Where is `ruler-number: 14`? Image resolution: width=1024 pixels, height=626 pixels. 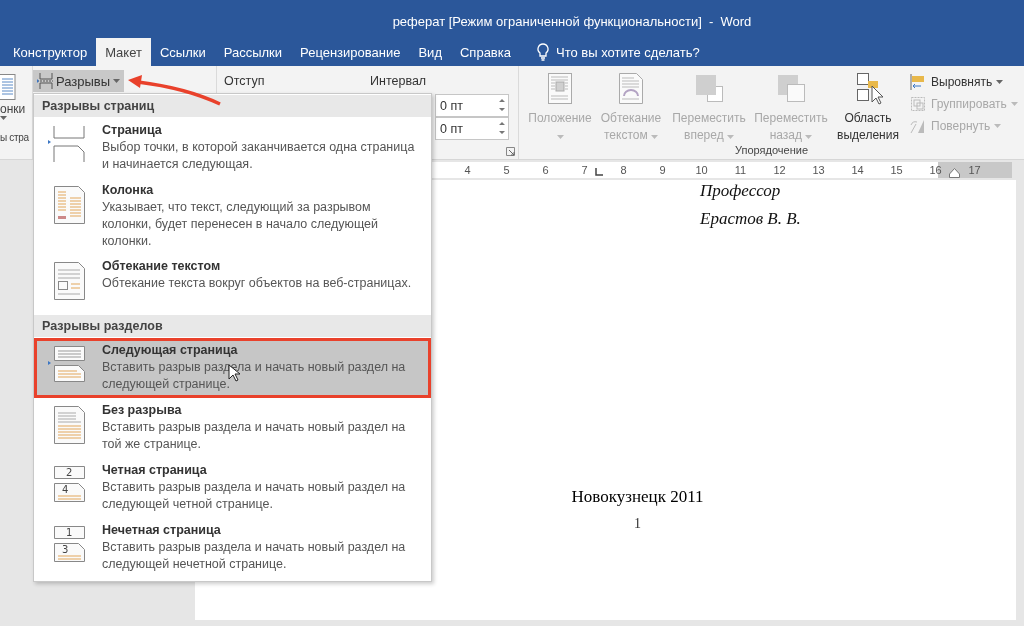
ruler-number: 14 is located at coordinates (857, 170).